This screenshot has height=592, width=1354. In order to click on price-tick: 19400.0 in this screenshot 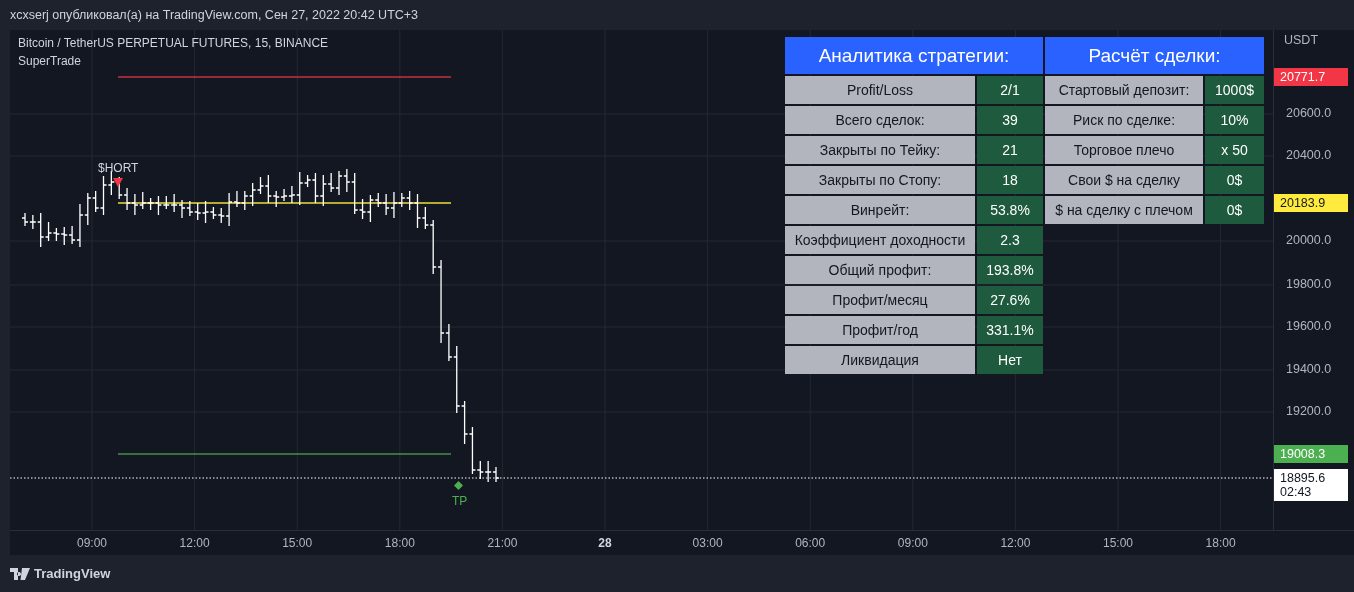, I will do `click(1309, 369)`.